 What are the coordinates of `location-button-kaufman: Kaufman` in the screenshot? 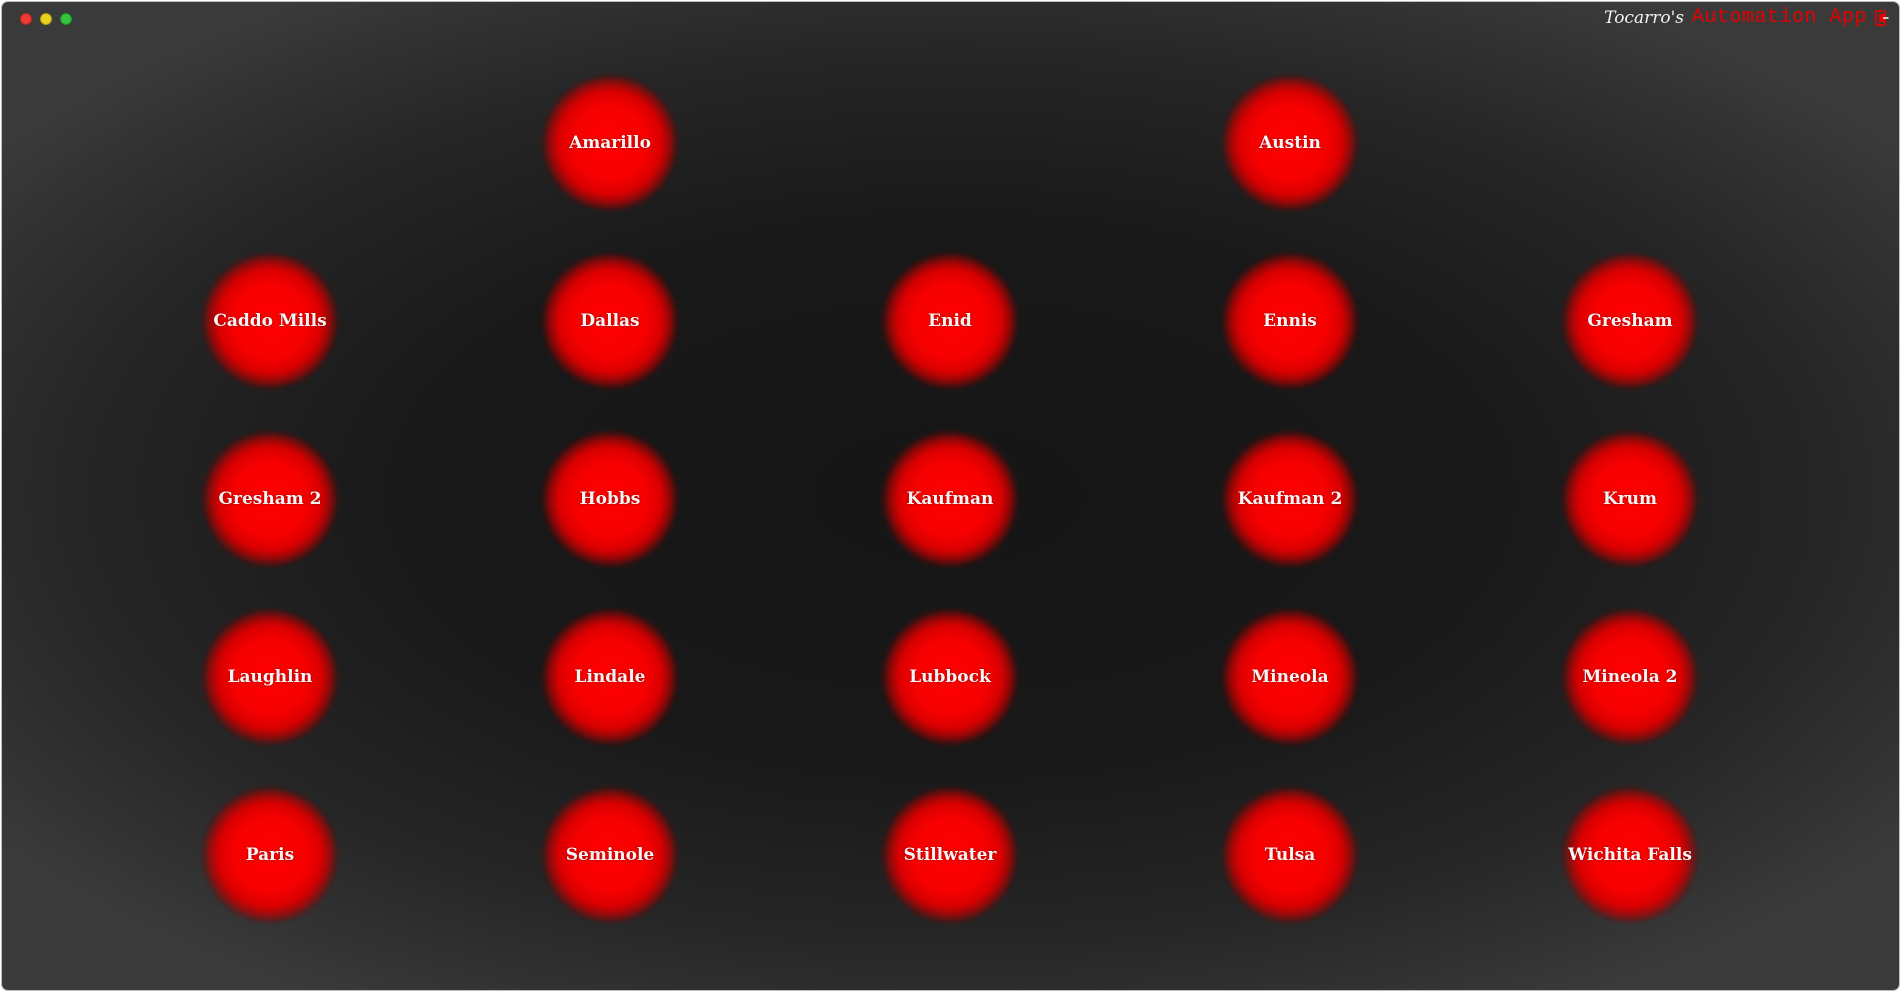 It's located at (950, 499).